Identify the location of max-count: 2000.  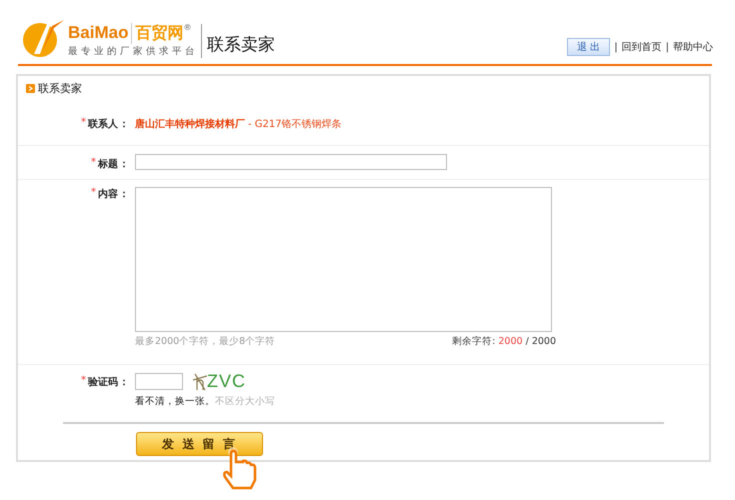
(544, 341).